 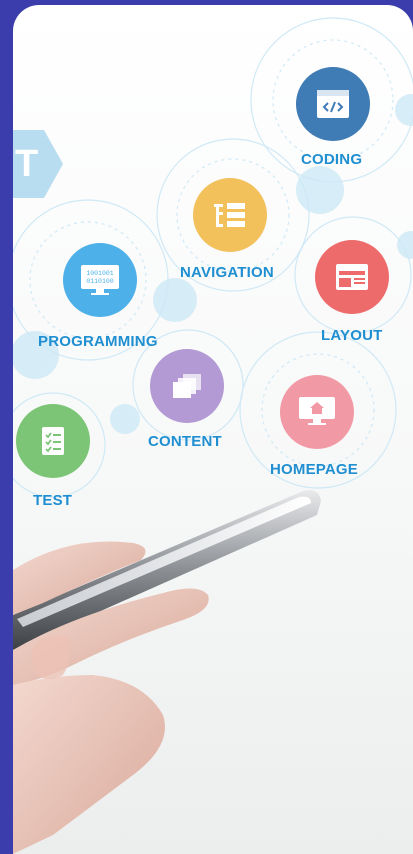 What do you see at coordinates (98, 341) in the screenshot?
I see `programming-label: PROGRAMMING` at bounding box center [98, 341].